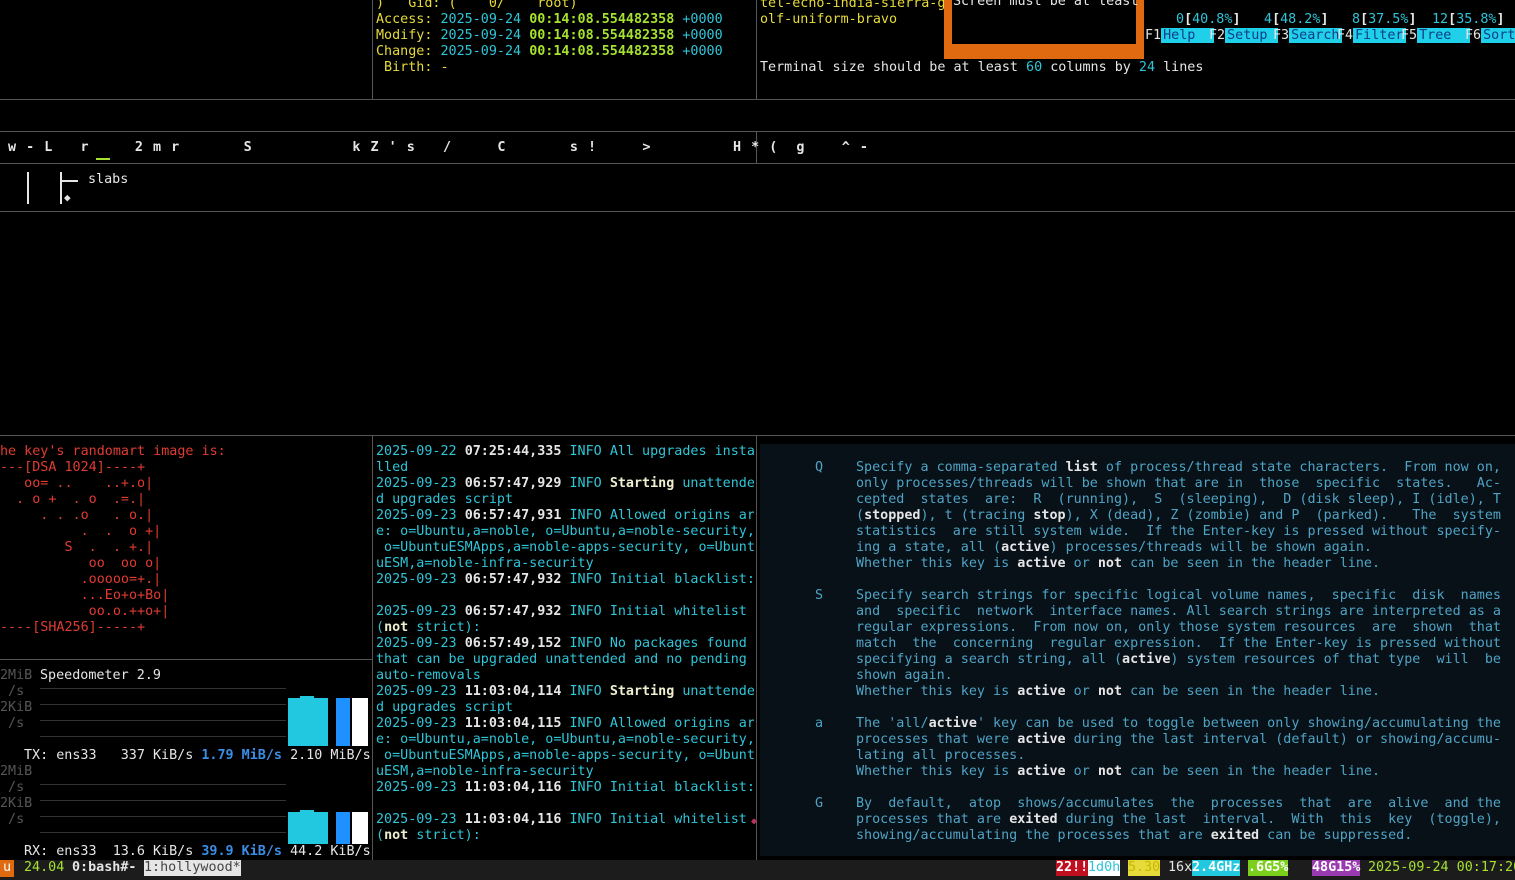 This screenshot has width=1515, height=880. I want to click on randomart-line: oo= .. ..+.o|, so click(77, 483).